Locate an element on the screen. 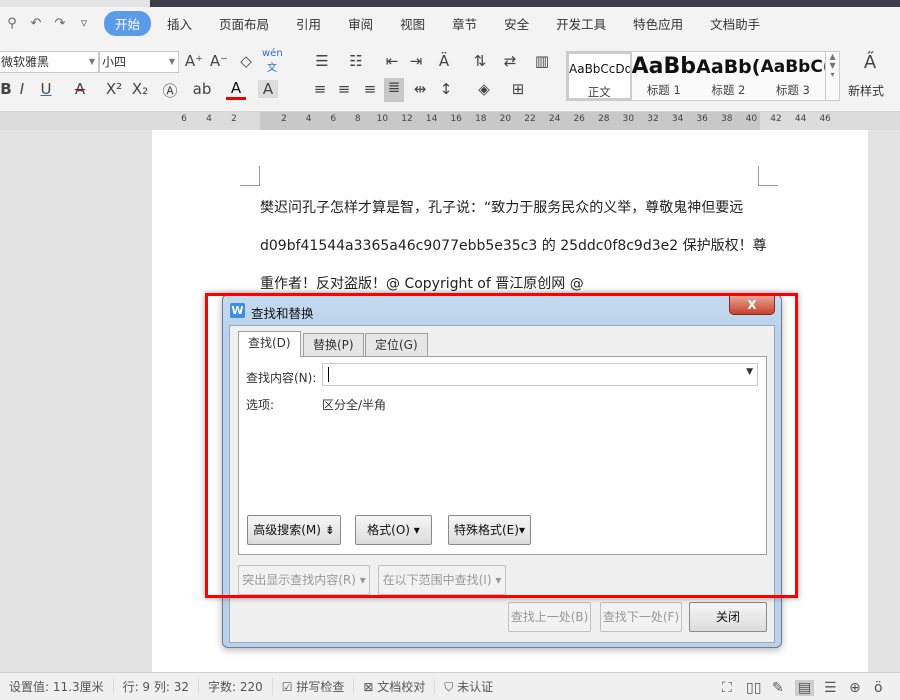 This screenshot has width=900, height=700. shading-icon: ◈ is located at coordinates (484, 89).